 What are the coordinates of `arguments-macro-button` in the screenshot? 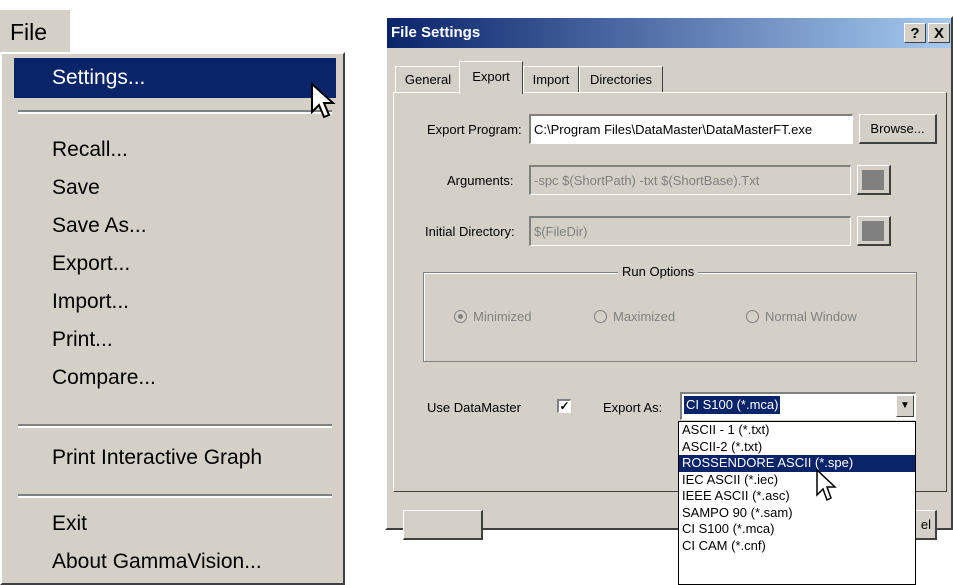 It's located at (874, 180).